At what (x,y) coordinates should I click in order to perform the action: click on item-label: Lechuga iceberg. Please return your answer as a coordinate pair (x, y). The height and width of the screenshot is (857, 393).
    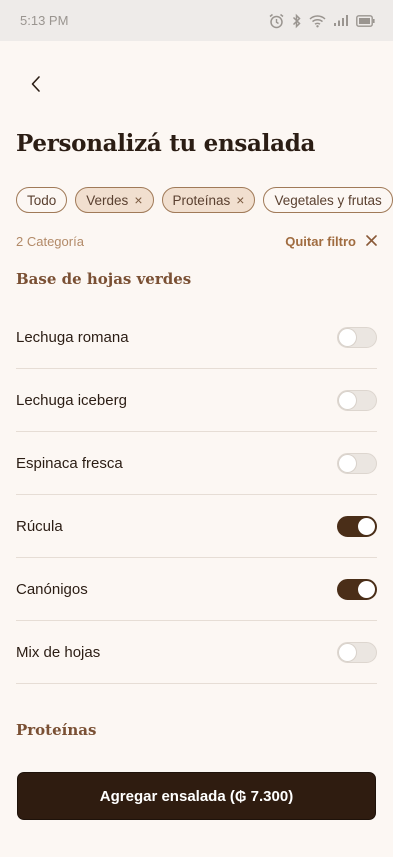
    Looking at the image, I should click on (71, 400).